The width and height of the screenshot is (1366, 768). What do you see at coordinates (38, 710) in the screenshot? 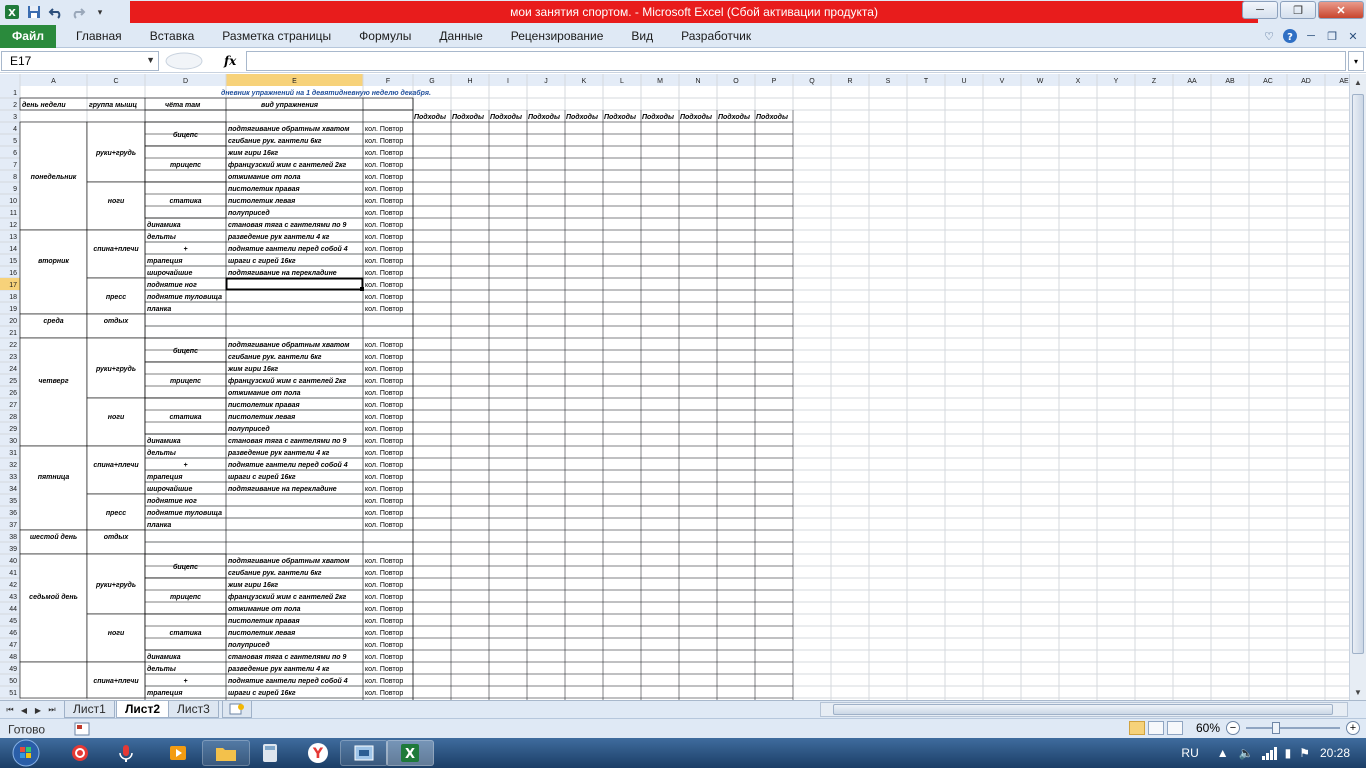
I see `next-sheet-icon: ▶` at bounding box center [38, 710].